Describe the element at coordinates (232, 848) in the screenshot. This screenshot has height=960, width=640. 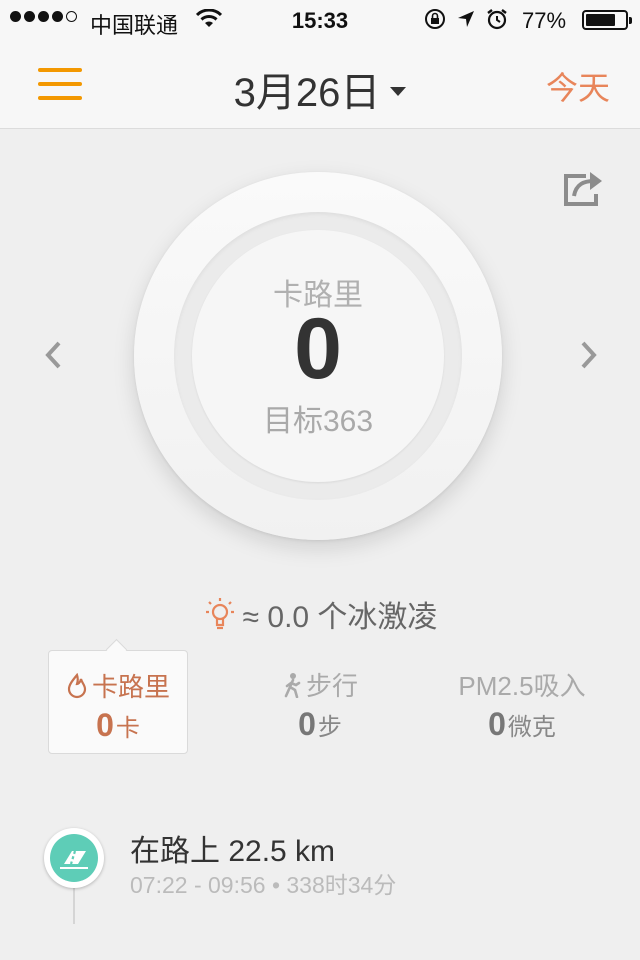
I see `activity-title: 在路上 22.5 km` at that location.